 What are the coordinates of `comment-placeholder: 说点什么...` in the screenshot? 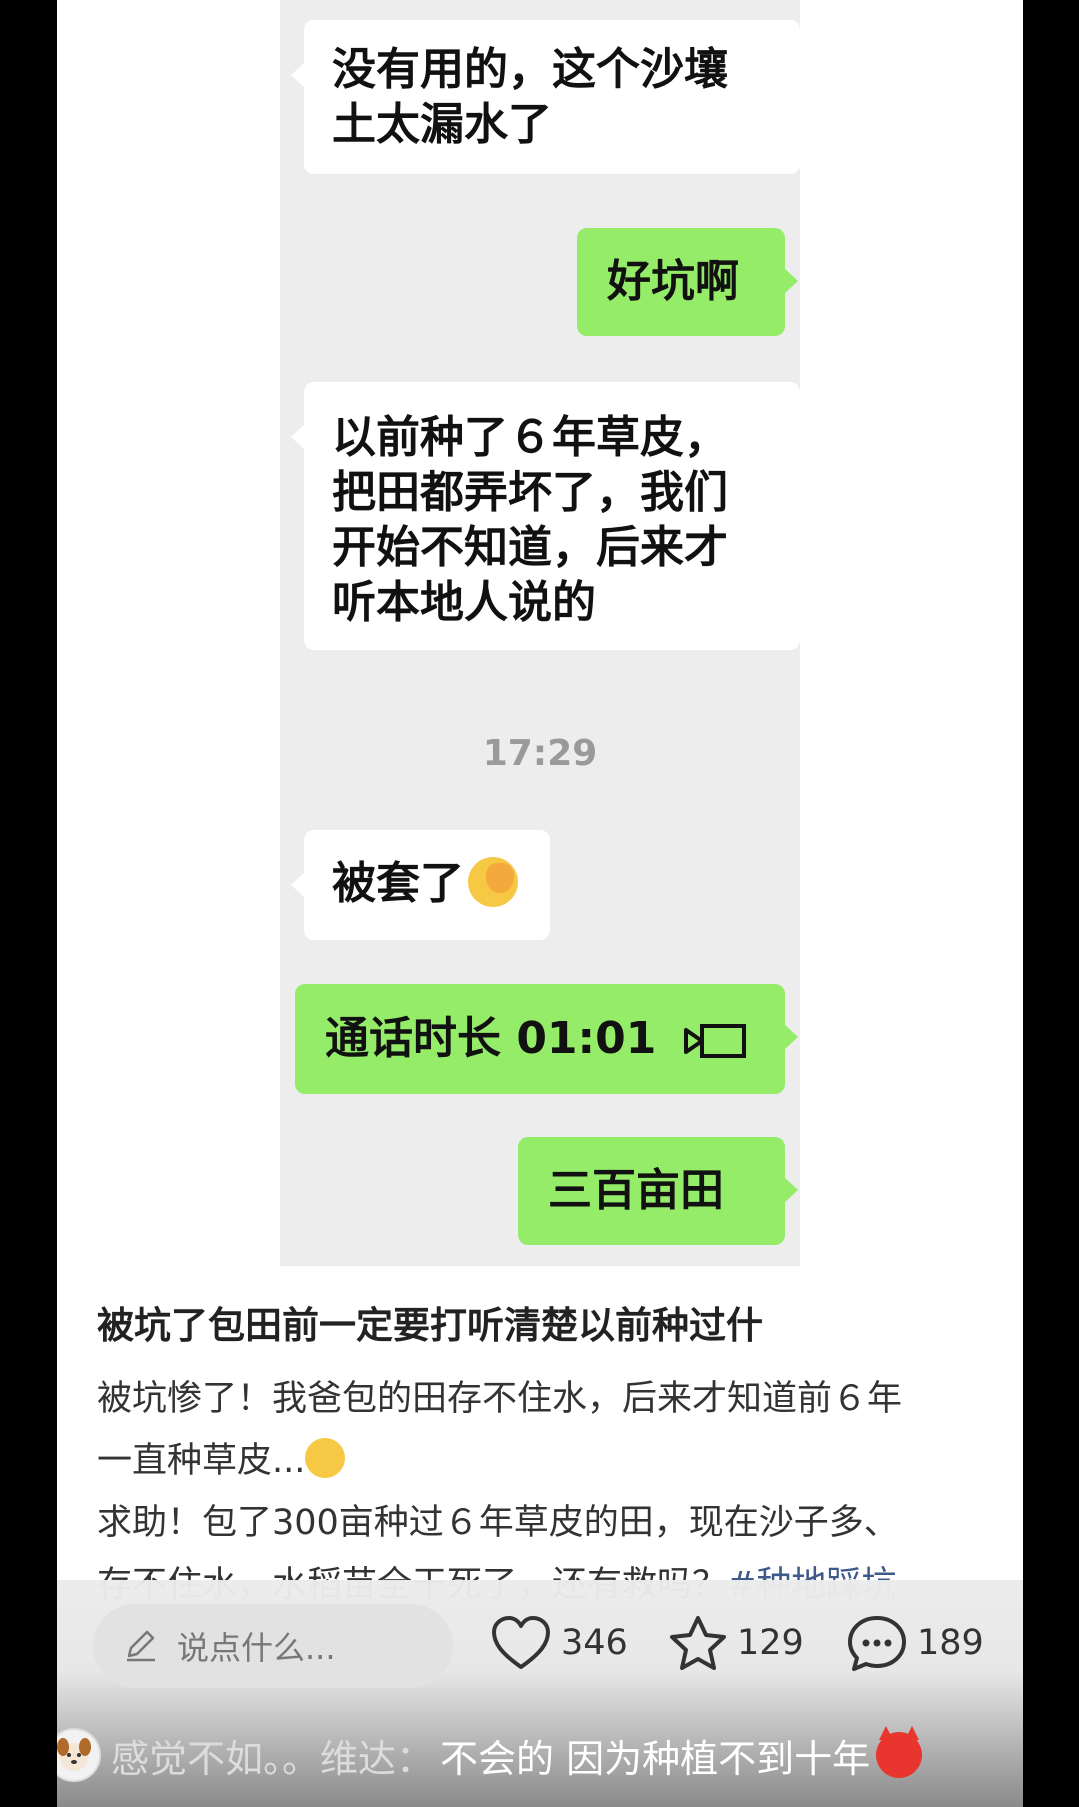 It's located at (256, 1648).